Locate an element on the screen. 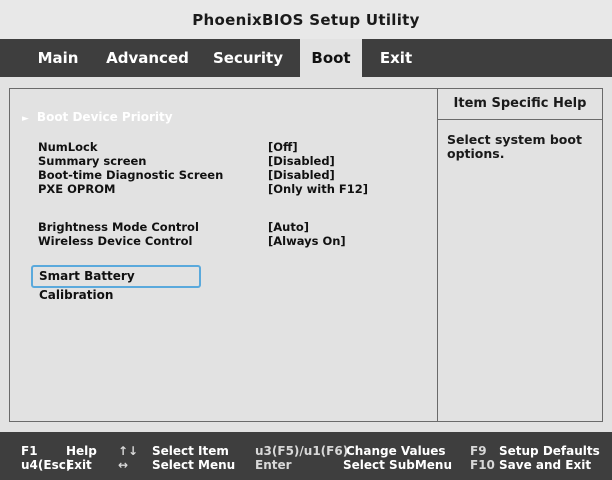 Image resolution: width=612 pixels, height=480 pixels. menu-bar: Main Advanced Security Boot Exit is located at coordinates (306, 58).